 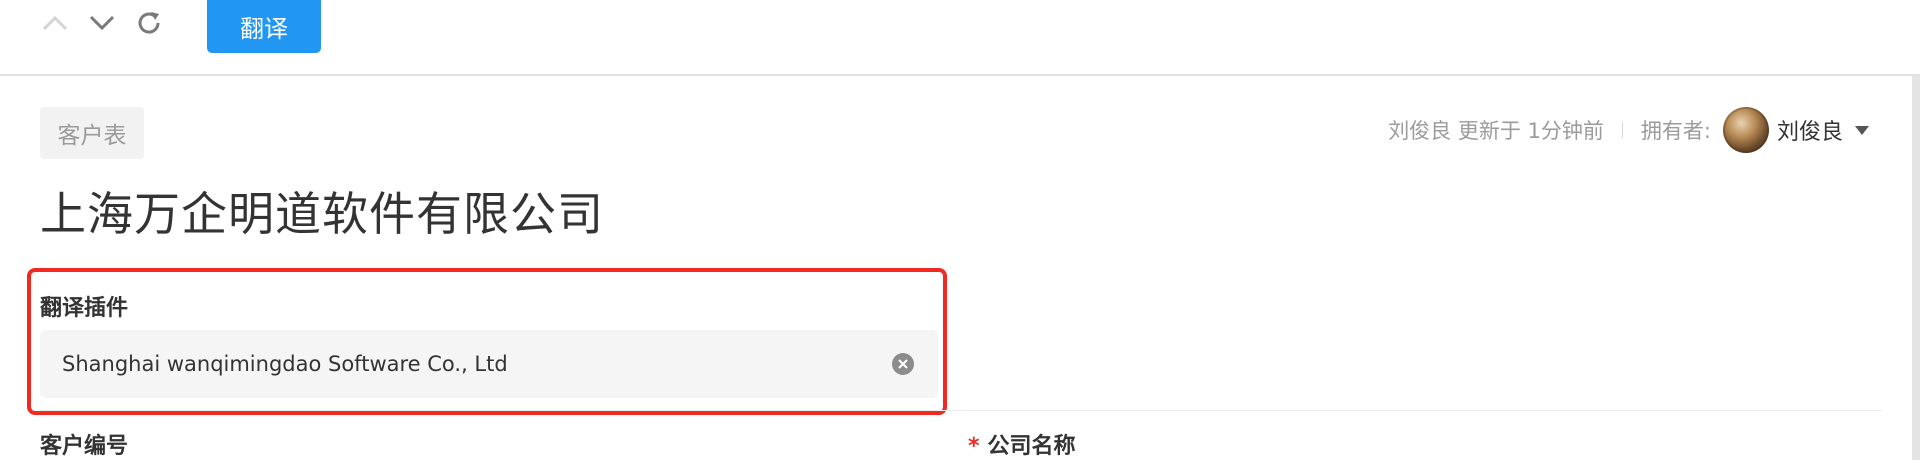 I want to click on translate-plugin-field, so click(x=489, y=364).